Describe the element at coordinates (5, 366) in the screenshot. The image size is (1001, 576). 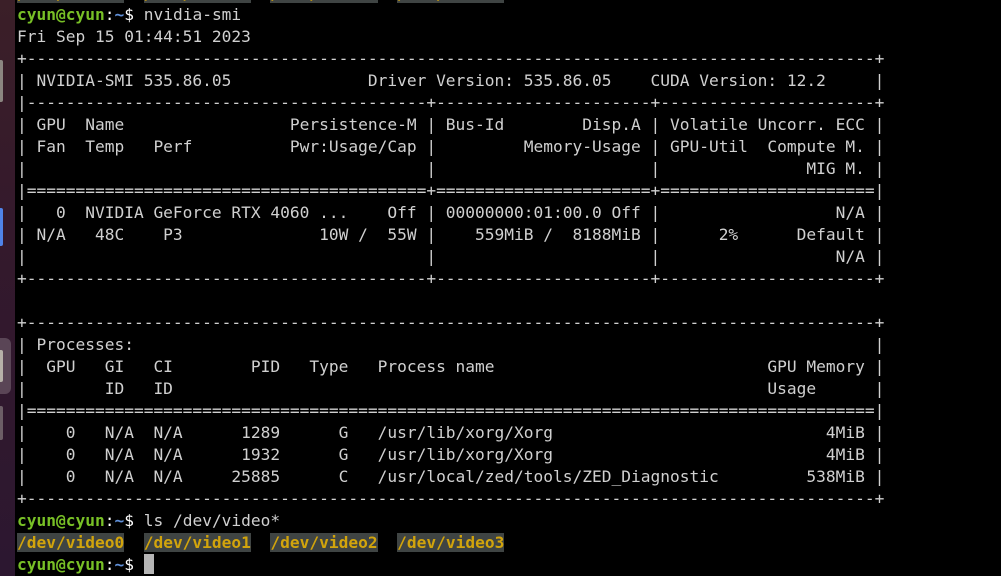
I see `dock-active-app-tile` at that location.